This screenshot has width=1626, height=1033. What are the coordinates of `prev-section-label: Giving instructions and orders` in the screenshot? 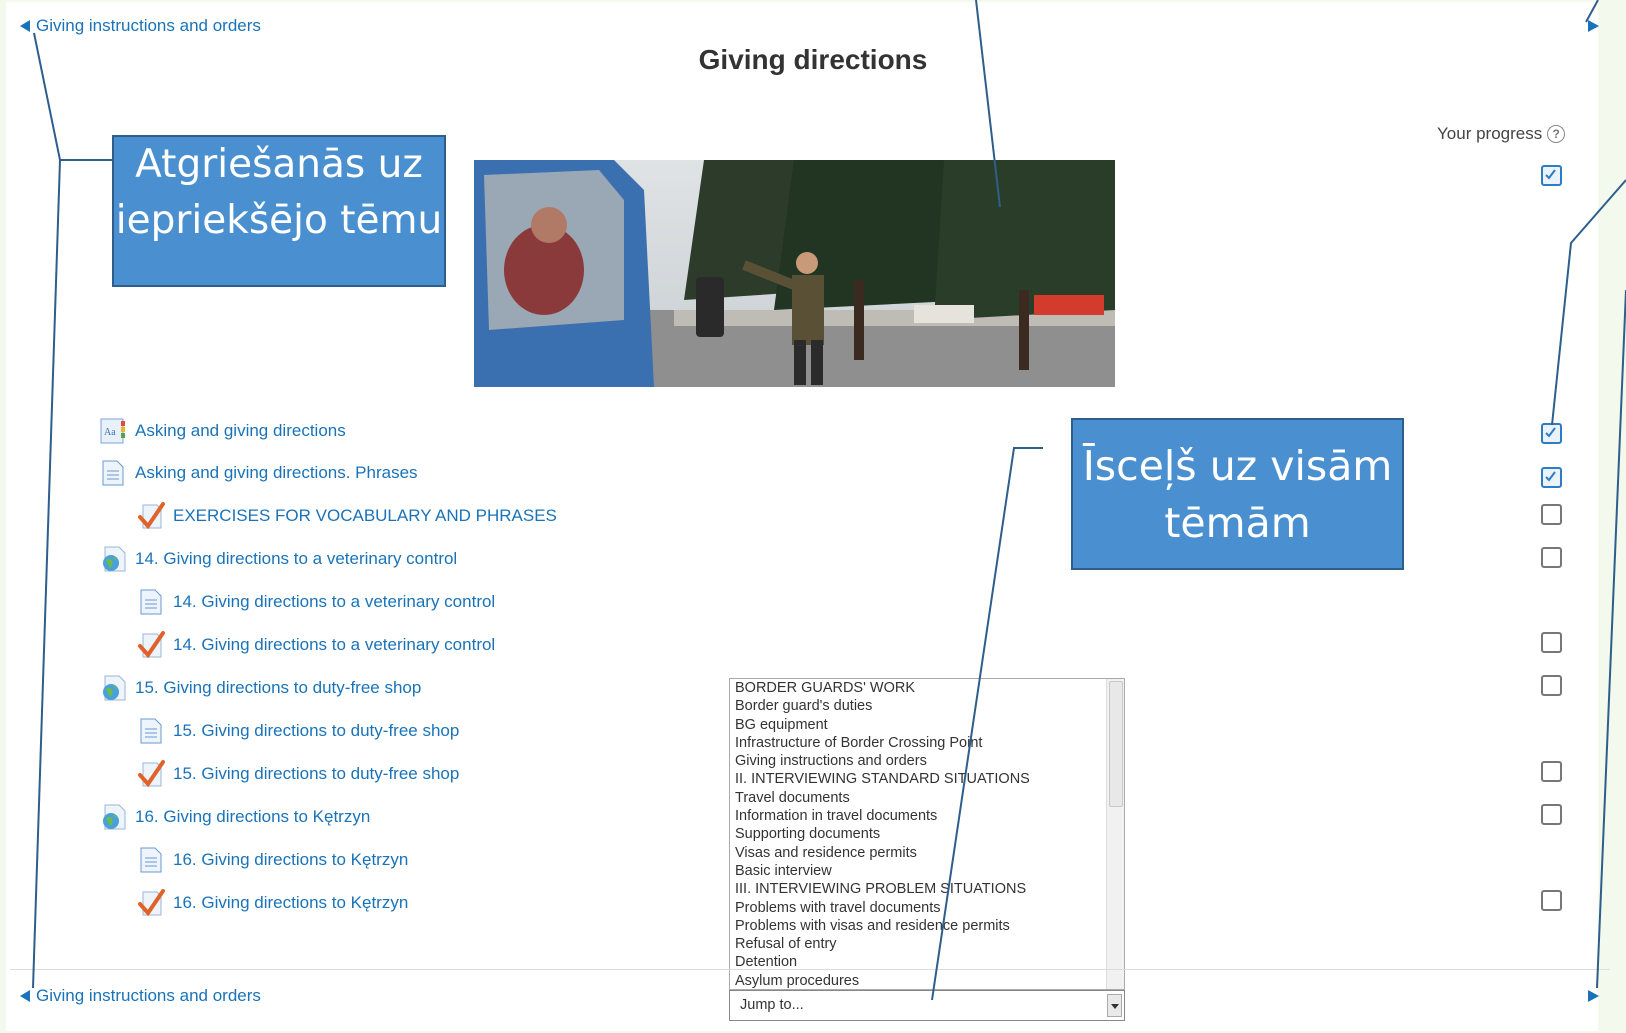 It's located at (148, 25).